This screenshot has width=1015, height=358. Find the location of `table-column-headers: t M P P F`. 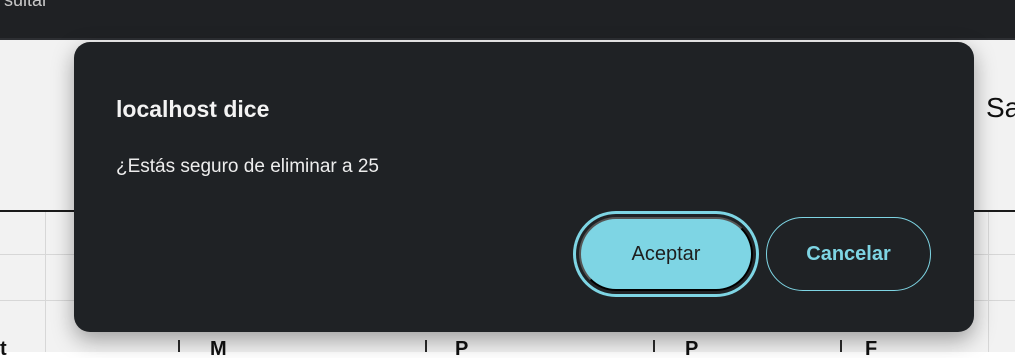

table-column-headers: t M P P F is located at coordinates (507, 348).